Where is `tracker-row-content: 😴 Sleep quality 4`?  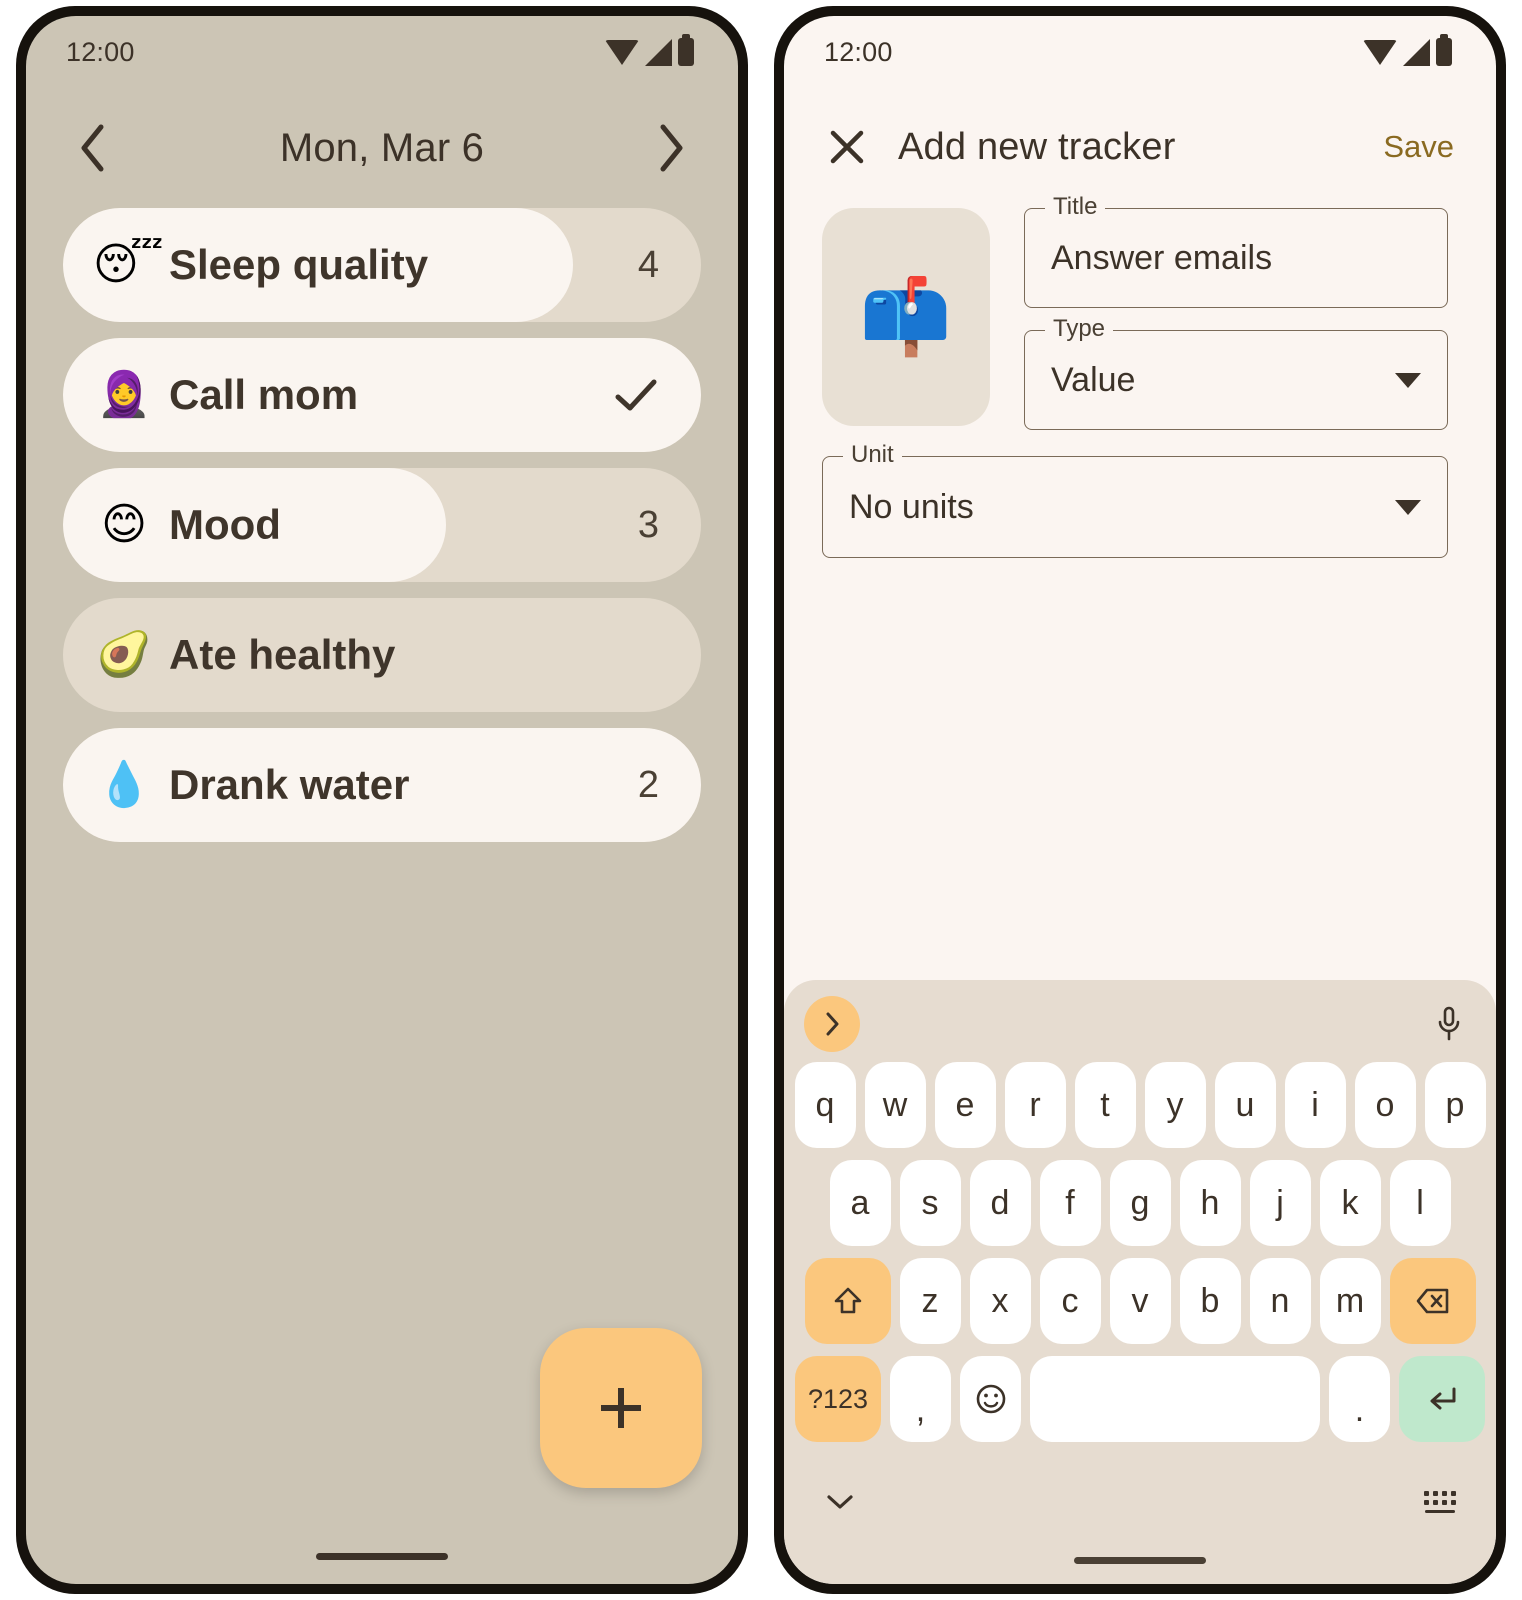 tracker-row-content: 😴 Sleep quality 4 is located at coordinates (382, 265).